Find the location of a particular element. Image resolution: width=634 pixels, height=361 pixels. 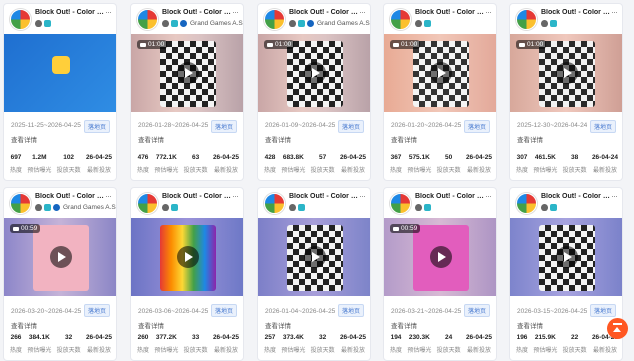

card-header: Block Out! - Color Sort ... ··· is located at coordinates (566, 203).